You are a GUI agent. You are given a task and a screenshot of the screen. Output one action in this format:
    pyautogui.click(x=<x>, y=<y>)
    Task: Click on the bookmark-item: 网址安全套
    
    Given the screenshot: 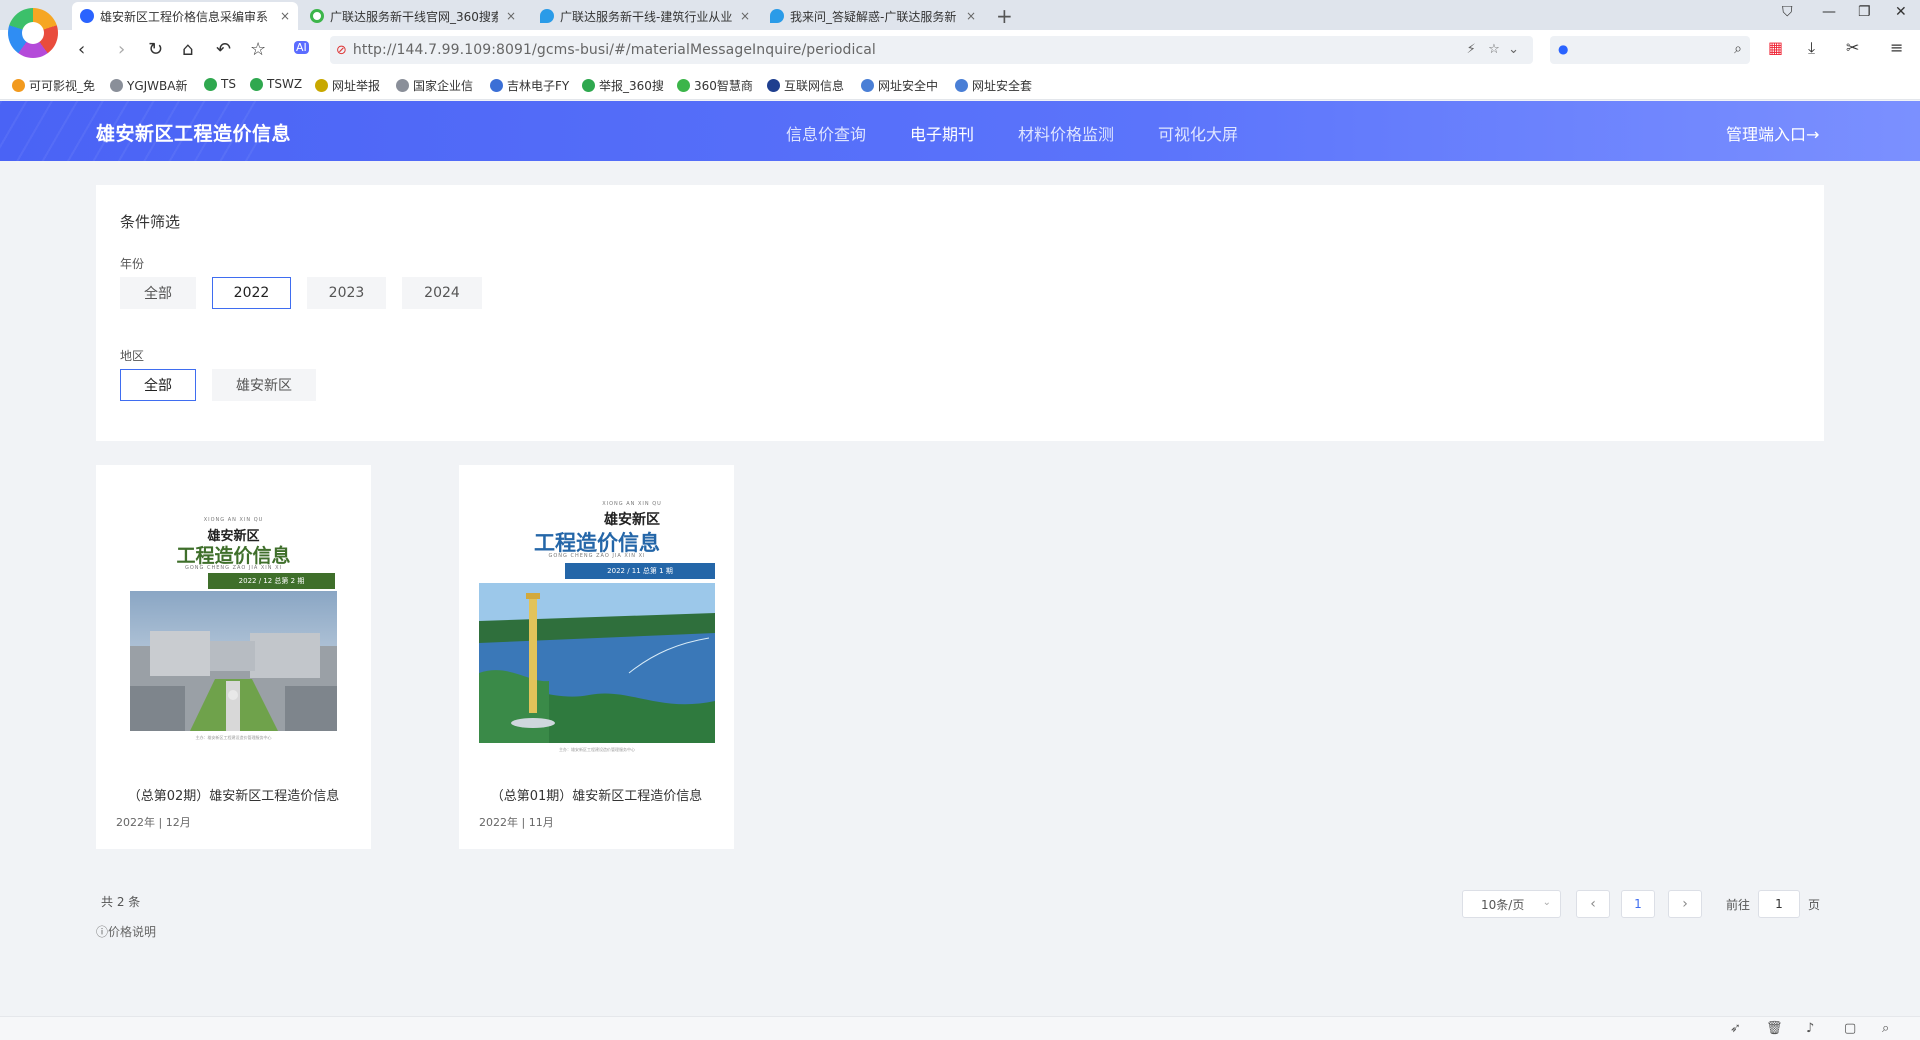 What is the action you would take?
    pyautogui.click(x=993, y=85)
    